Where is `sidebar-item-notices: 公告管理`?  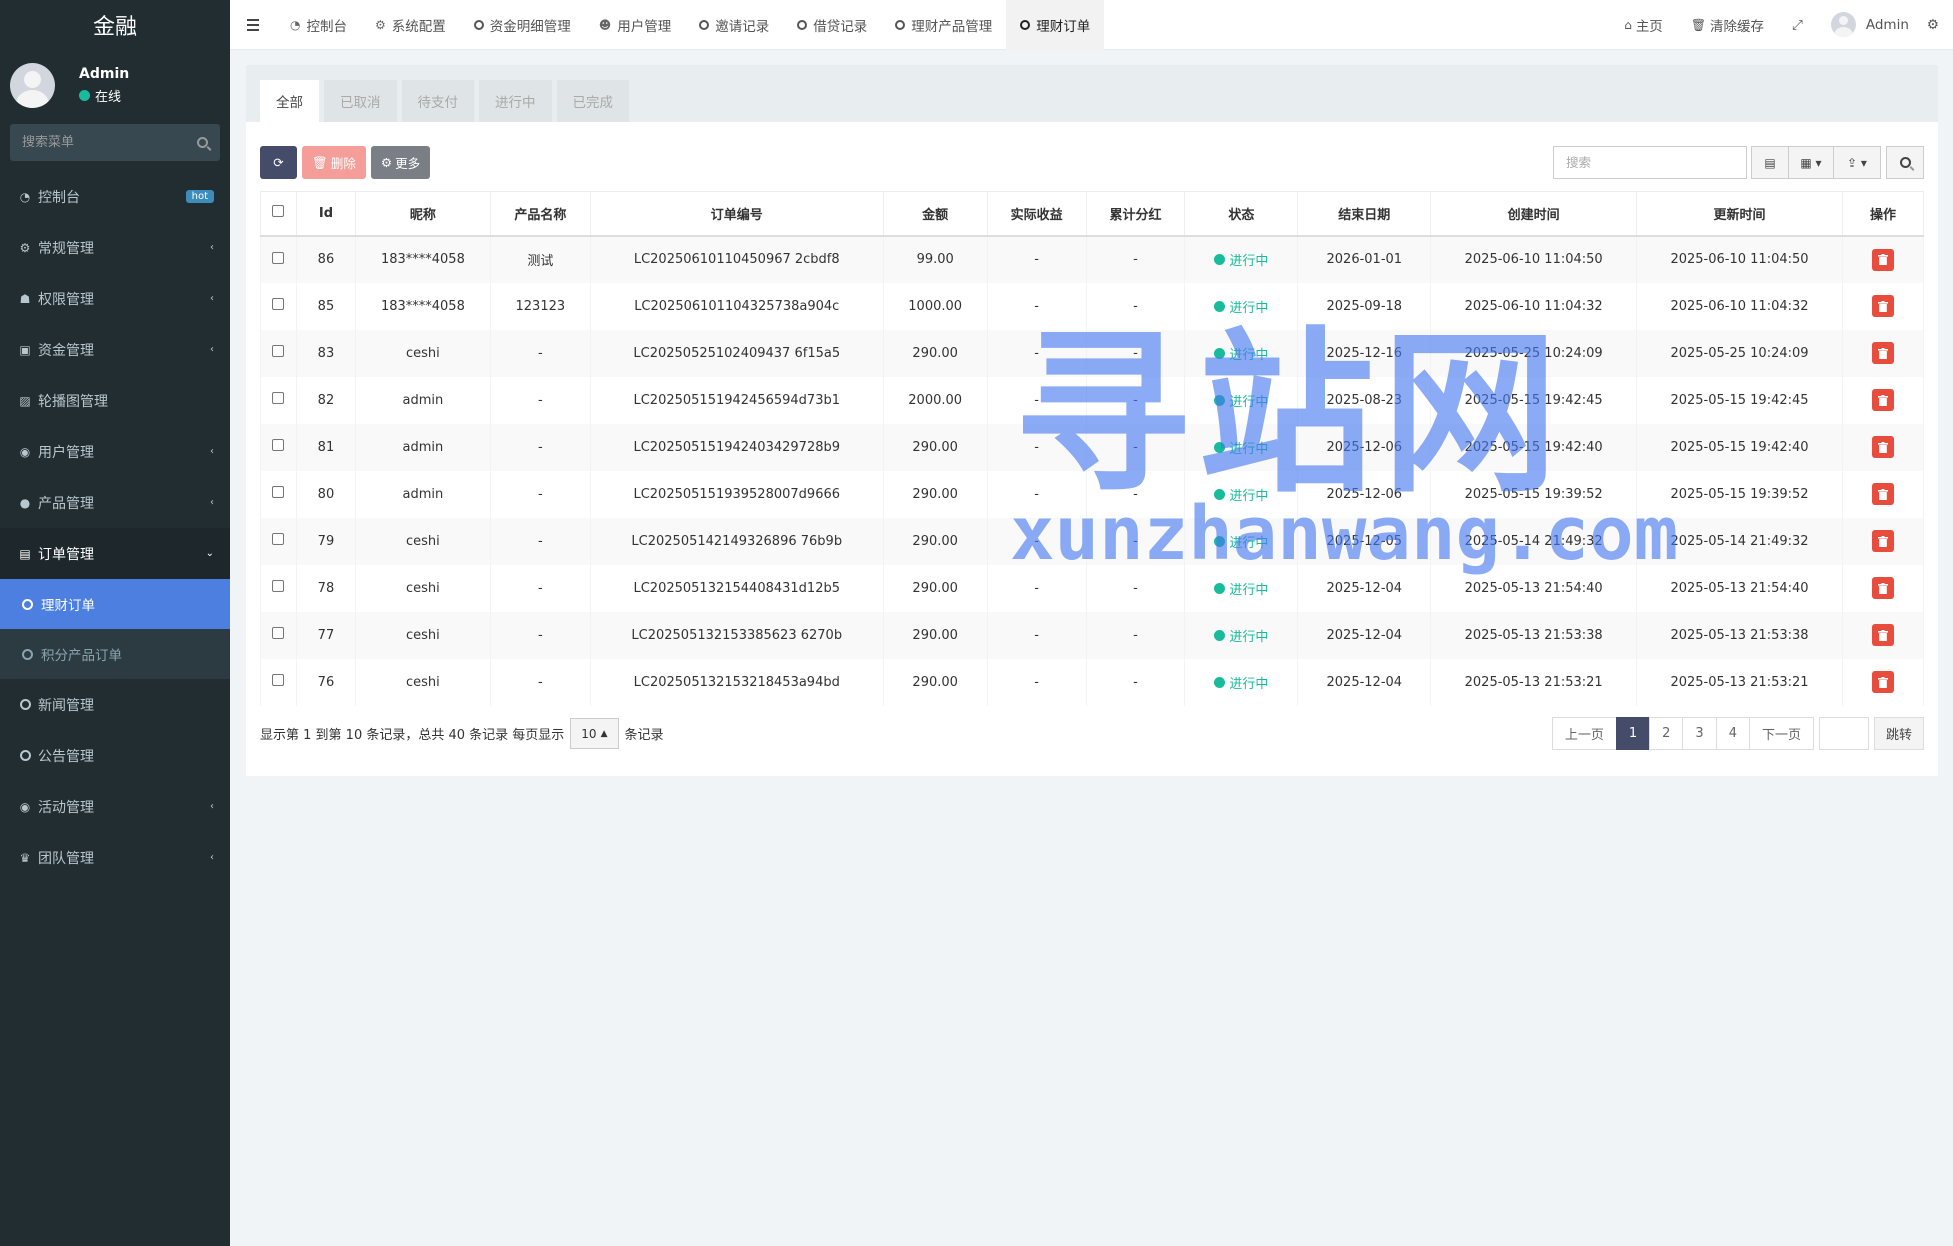 sidebar-item-notices: 公告管理 is located at coordinates (115, 755).